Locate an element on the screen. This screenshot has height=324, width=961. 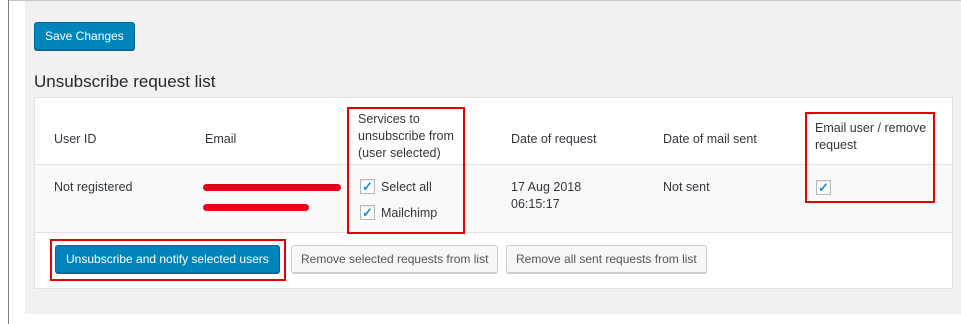
cell-user-id: Not registered is located at coordinates (93, 187).